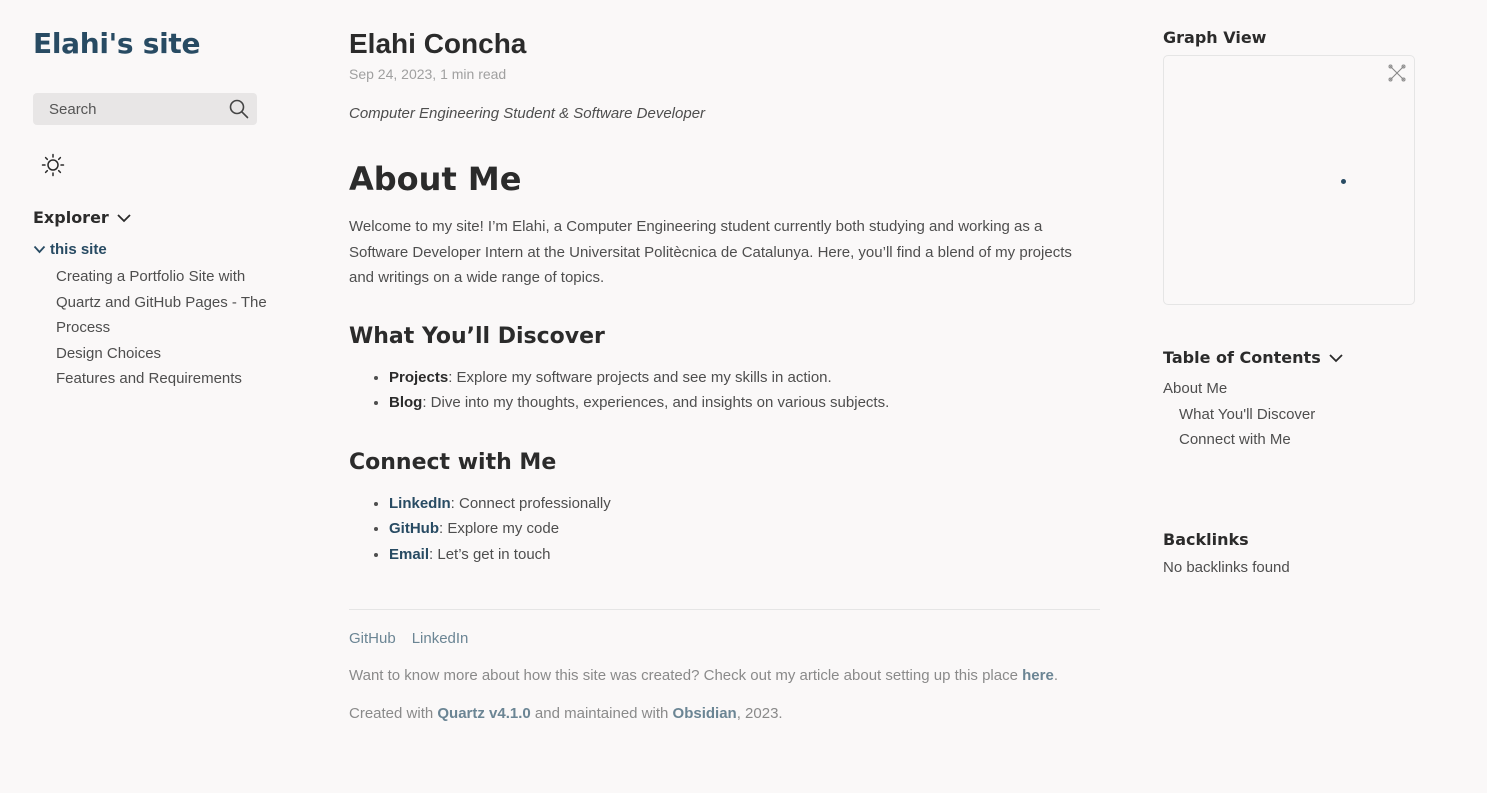 Image resolution: width=1487 pixels, height=793 pixels. I want to click on folder-label: this site, so click(78, 249).